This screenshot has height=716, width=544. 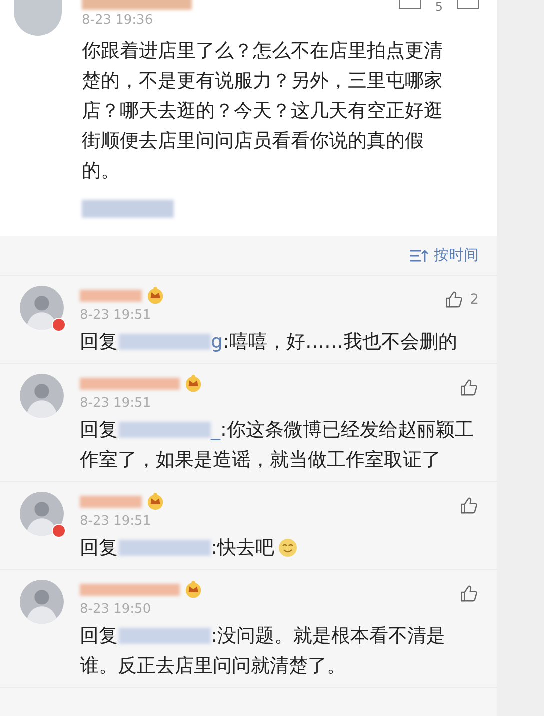 I want to click on reply-text: 回复 g:嘻嘻，好……我也不会删的, so click(x=269, y=342).